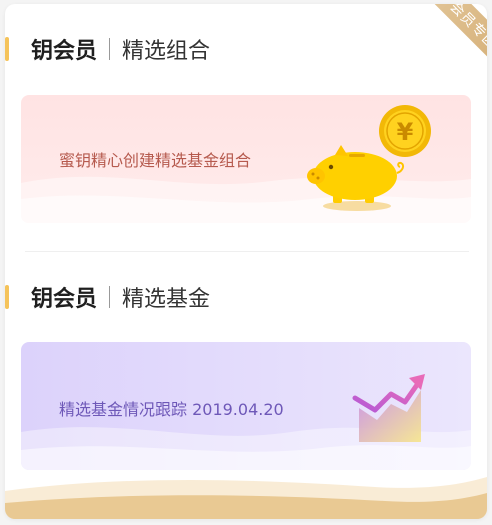  Describe the element at coordinates (466, 28) in the screenshot. I see `ribbon-label: 会员专区` at that location.